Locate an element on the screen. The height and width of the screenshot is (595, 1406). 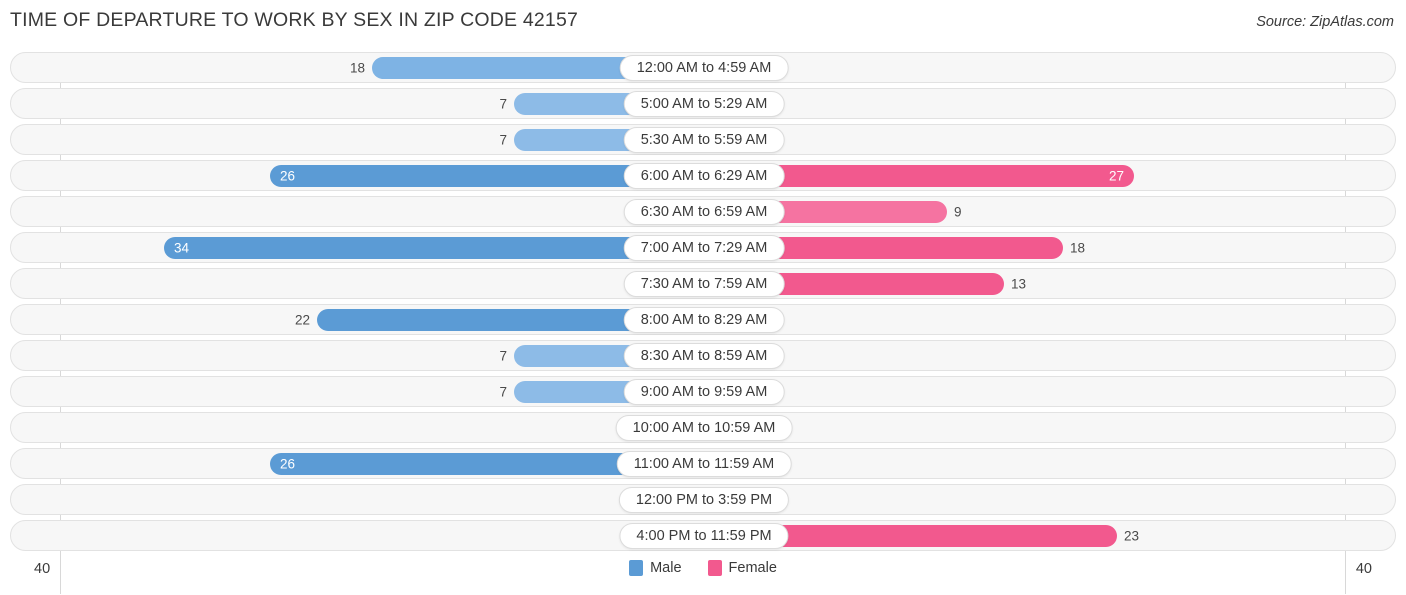
table-row: 705:00 AM to 5:29 AM is located at coordinates (703, 103).